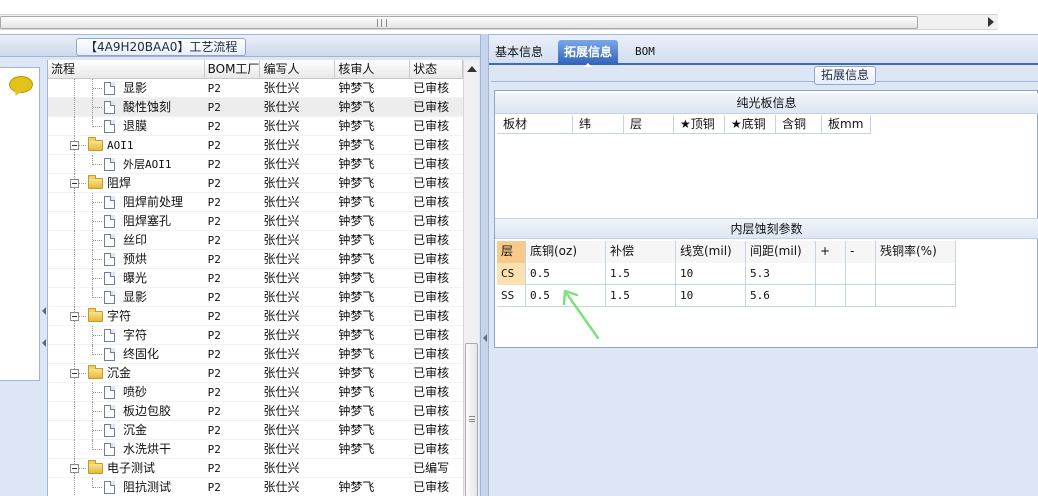  What do you see at coordinates (459, 22) in the screenshot?
I see `horizontal-scrollbar-thumb` at bounding box center [459, 22].